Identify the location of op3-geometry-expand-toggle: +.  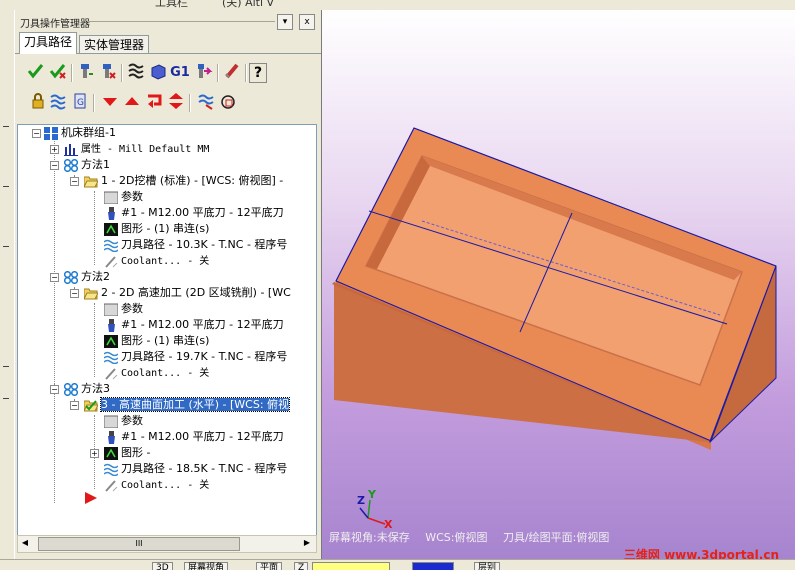
(94, 453).